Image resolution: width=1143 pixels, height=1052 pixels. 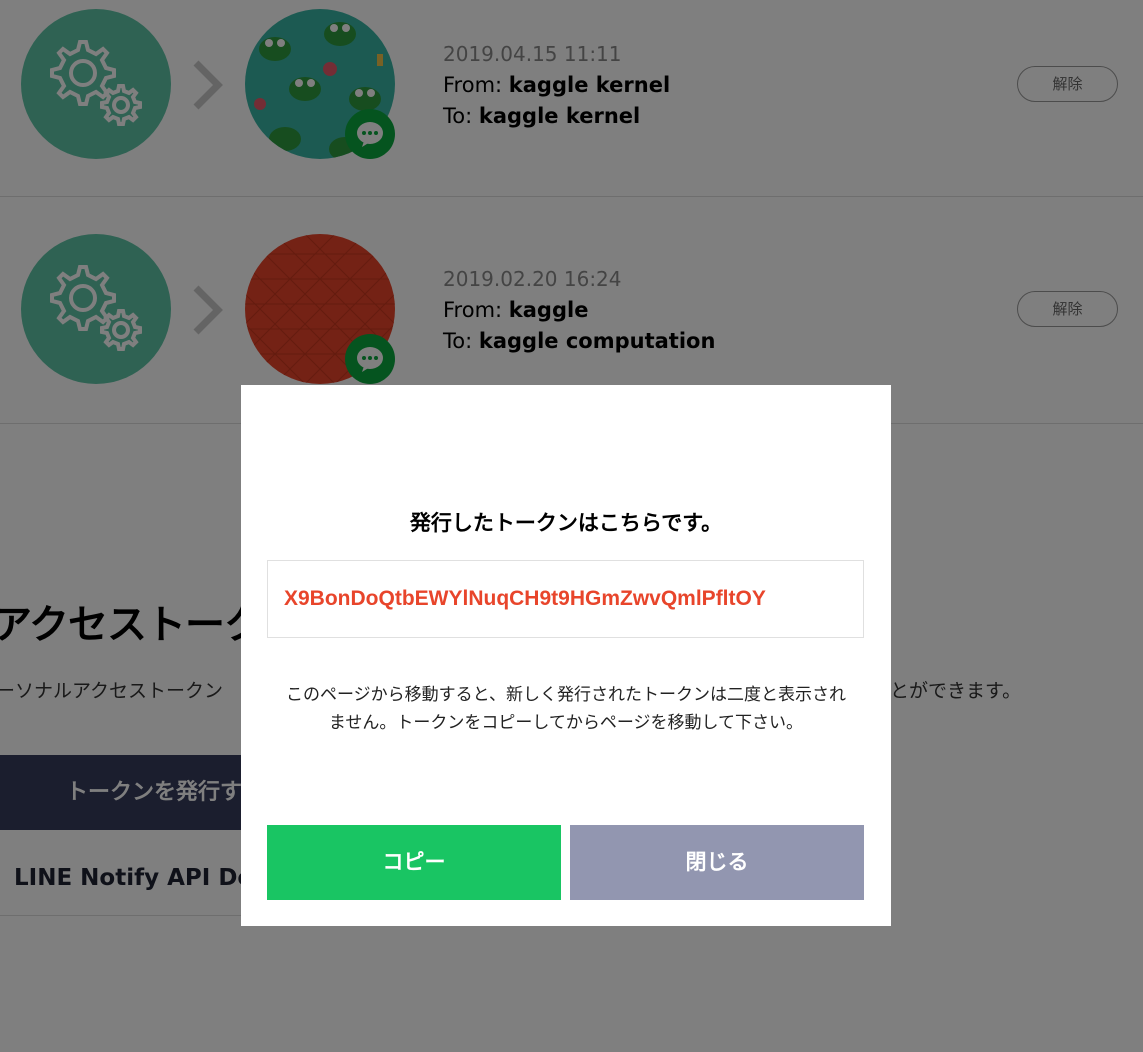 What do you see at coordinates (566, 523) in the screenshot?
I see `modal-title: 発行したトークンはこちらです。` at bounding box center [566, 523].